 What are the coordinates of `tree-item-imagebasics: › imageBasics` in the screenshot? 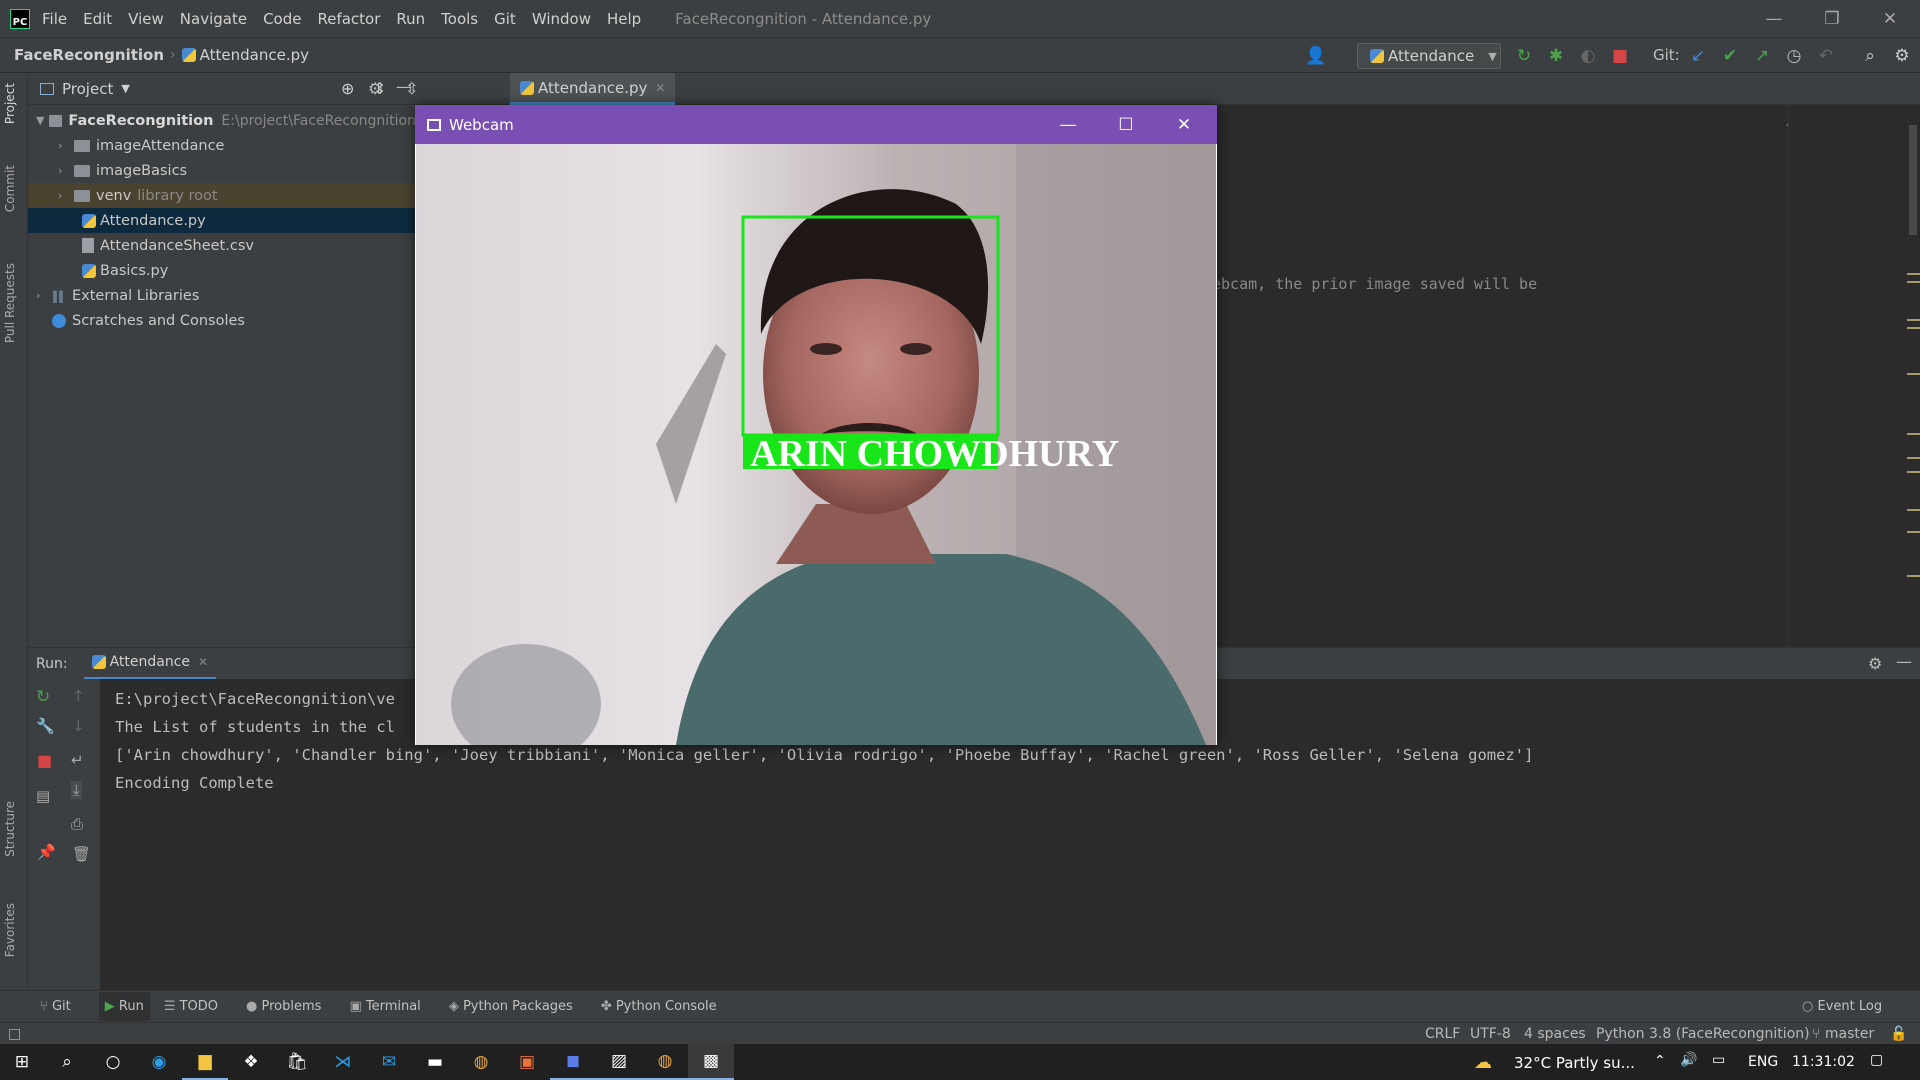 It's located at (222, 170).